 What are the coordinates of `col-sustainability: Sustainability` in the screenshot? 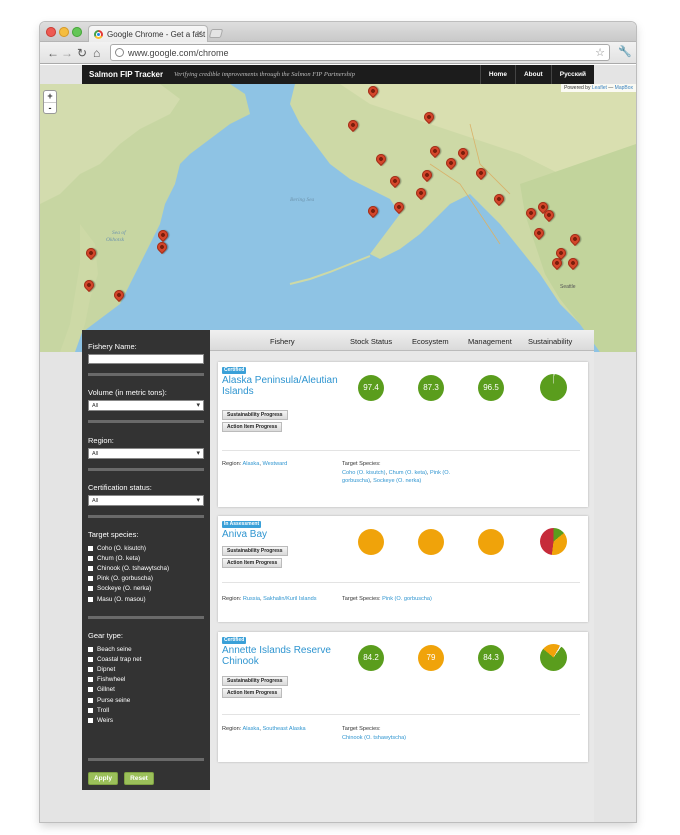 It's located at (550, 341).